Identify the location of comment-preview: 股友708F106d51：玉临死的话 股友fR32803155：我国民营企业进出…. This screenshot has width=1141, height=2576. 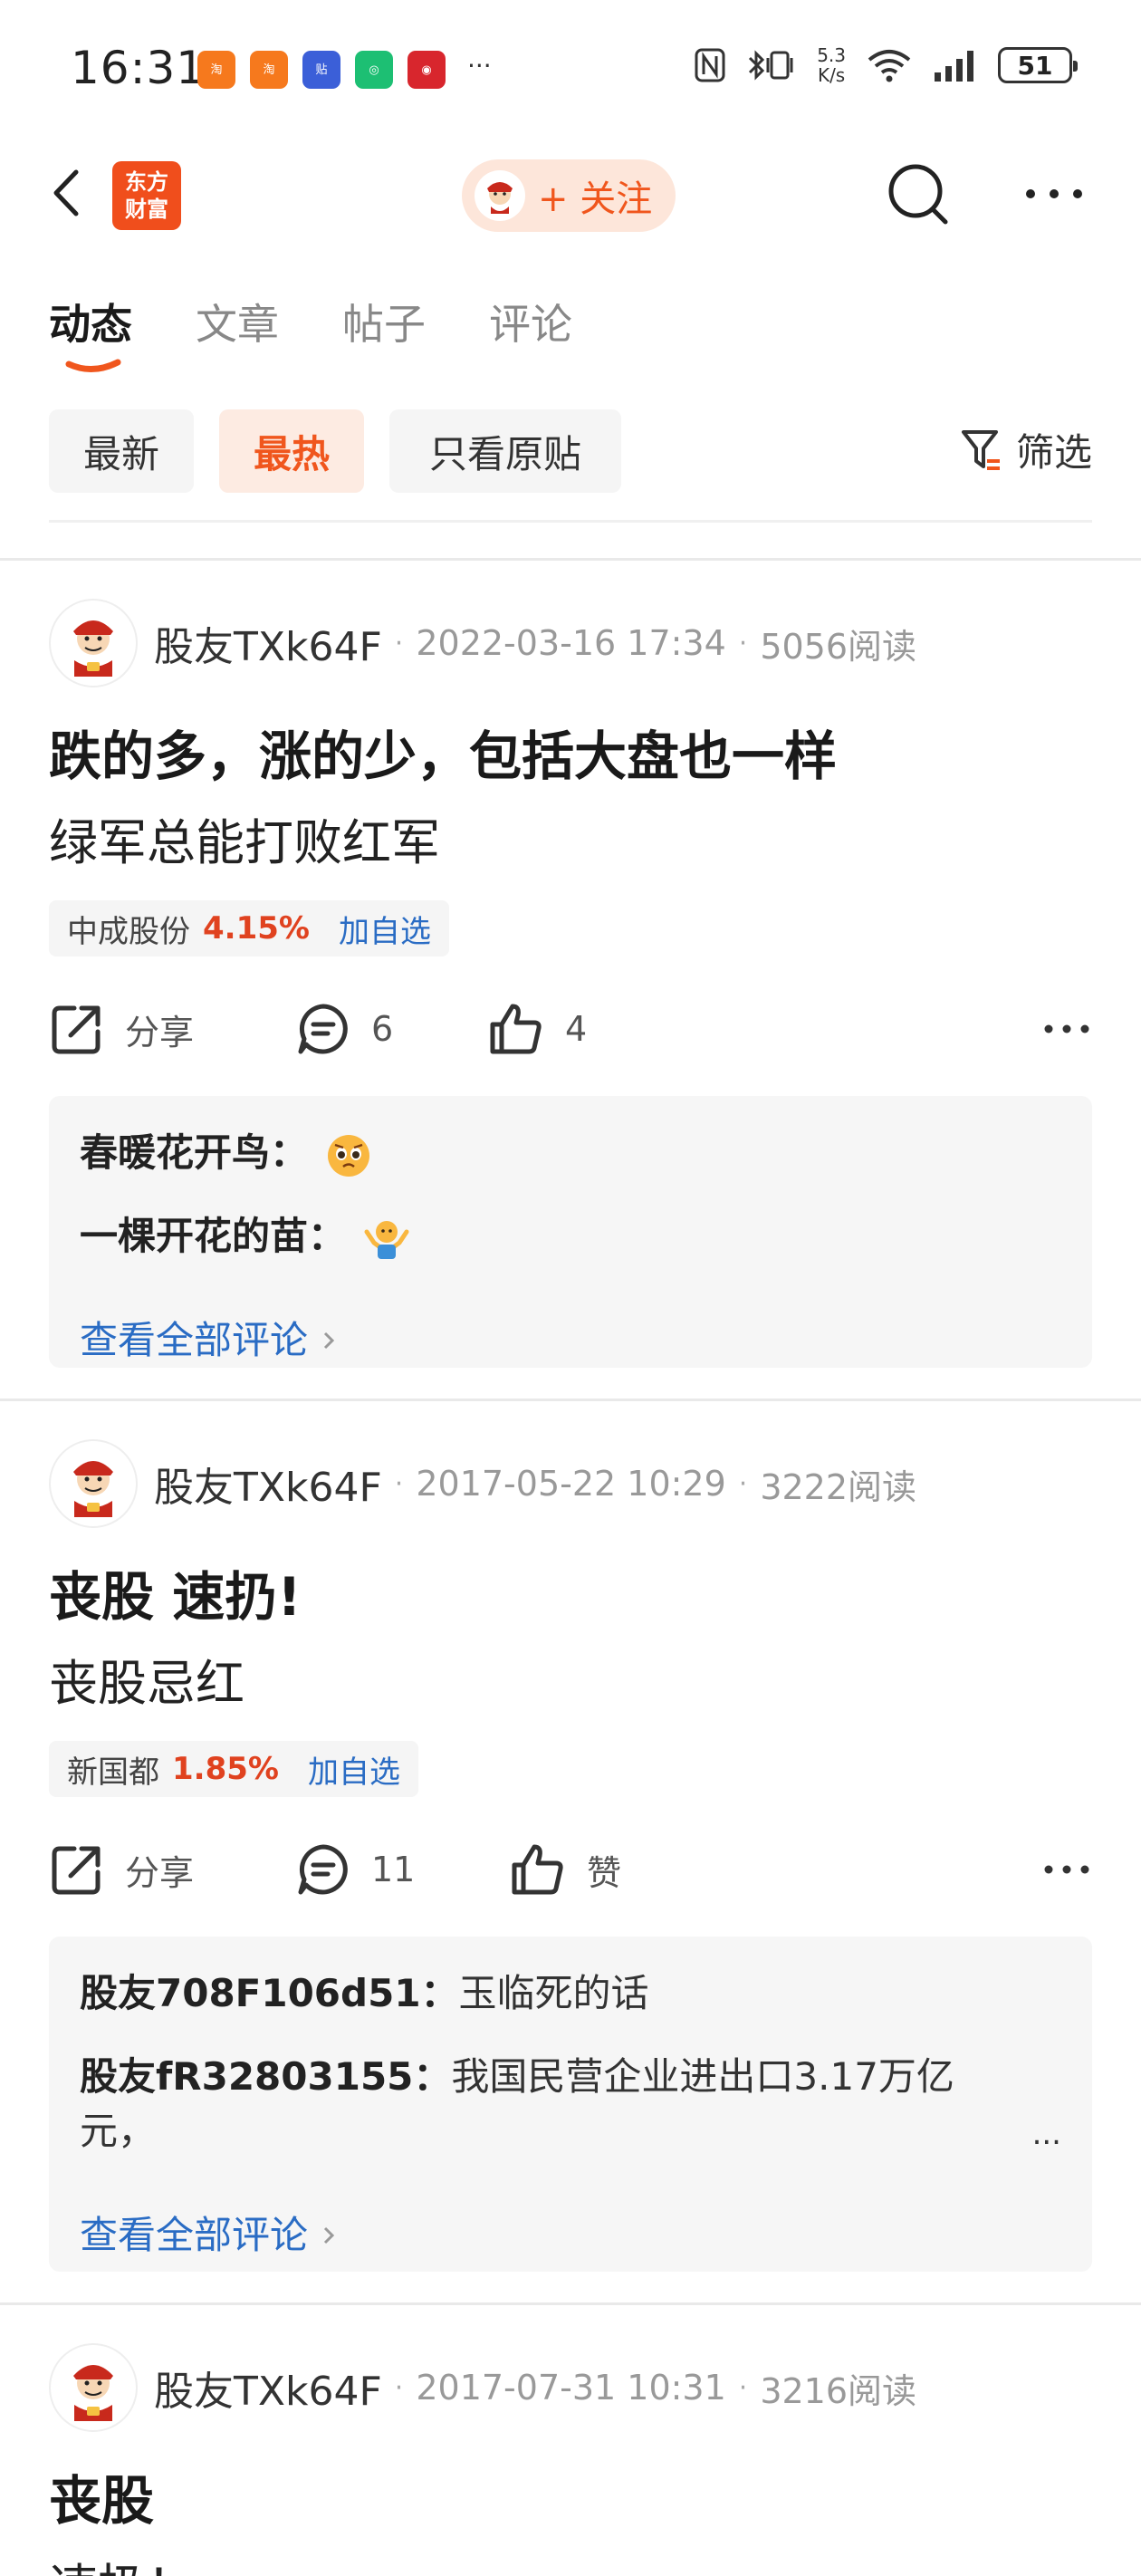
(570, 2104).